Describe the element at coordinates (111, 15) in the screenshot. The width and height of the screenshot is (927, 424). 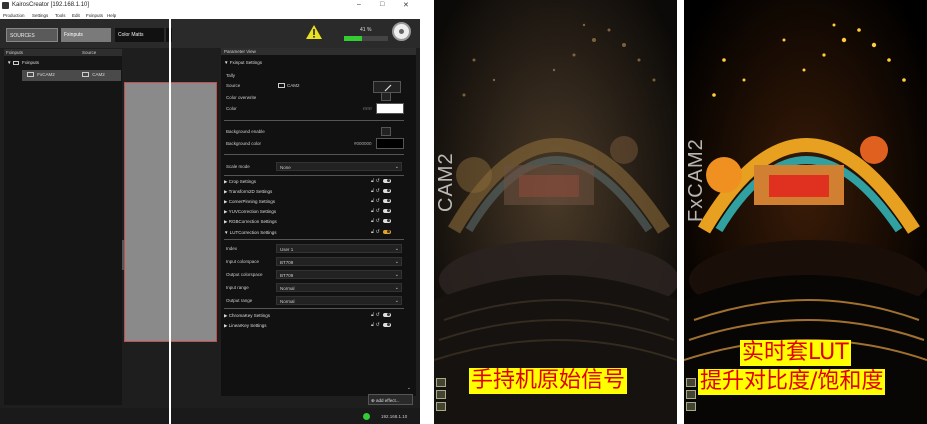
I see `menu-help: Help` at that location.